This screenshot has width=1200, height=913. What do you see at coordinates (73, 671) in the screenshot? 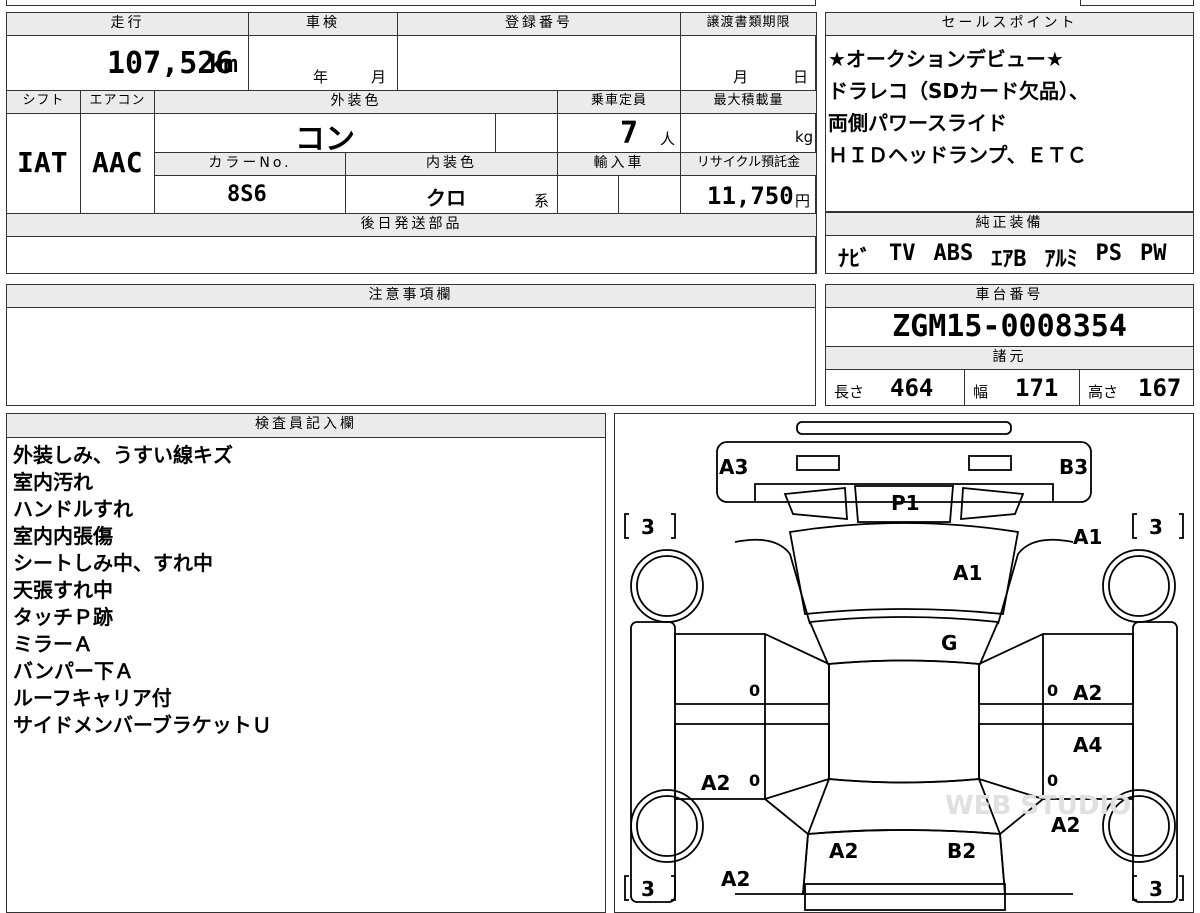
I see `inspector-note: バンパー下Ａ` at bounding box center [73, 671].